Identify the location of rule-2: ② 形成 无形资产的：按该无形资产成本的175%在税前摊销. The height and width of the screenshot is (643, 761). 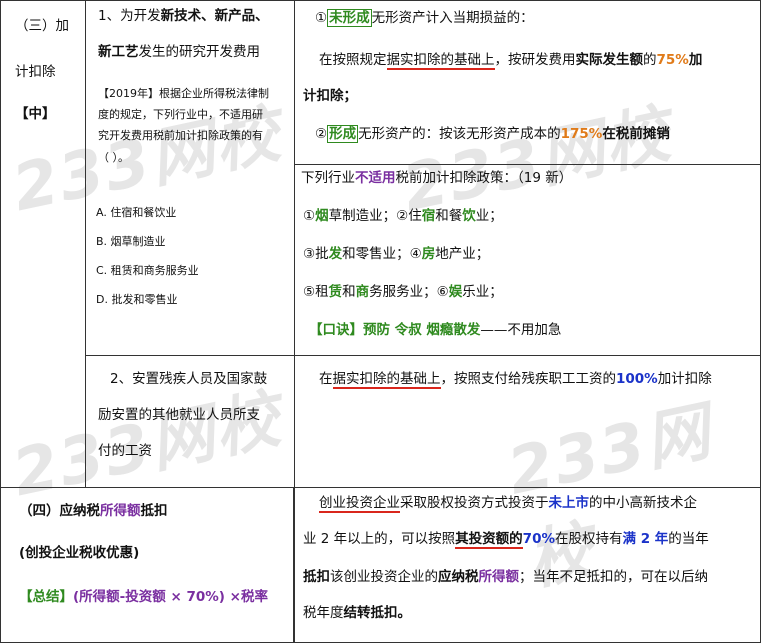
(492, 134).